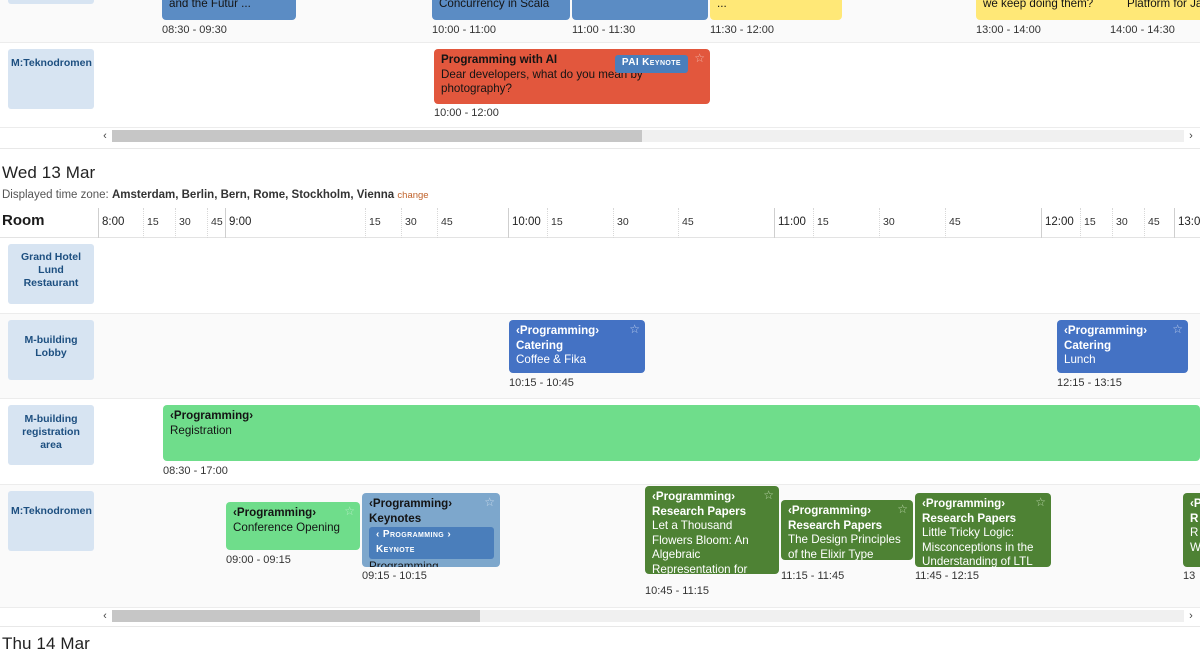 This screenshot has height=668, width=1200. What do you see at coordinates (1163, 5) in the screenshot?
I see `session-title: Instrumentation Platform for Ja` at bounding box center [1163, 5].